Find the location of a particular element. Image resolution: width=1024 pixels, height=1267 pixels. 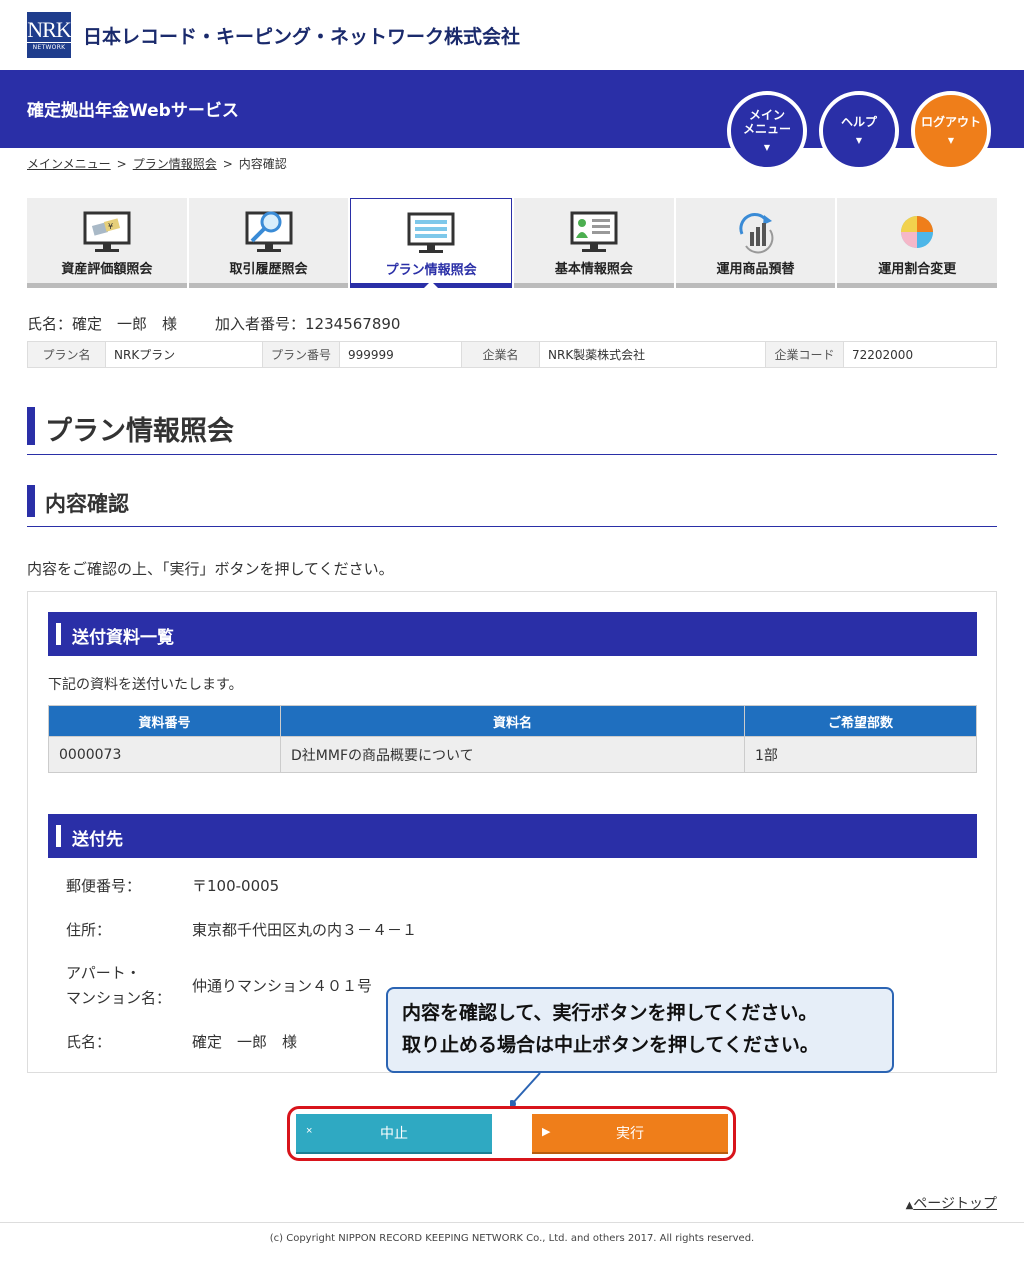

tab-label: プラン情報照会 is located at coordinates (431, 270).